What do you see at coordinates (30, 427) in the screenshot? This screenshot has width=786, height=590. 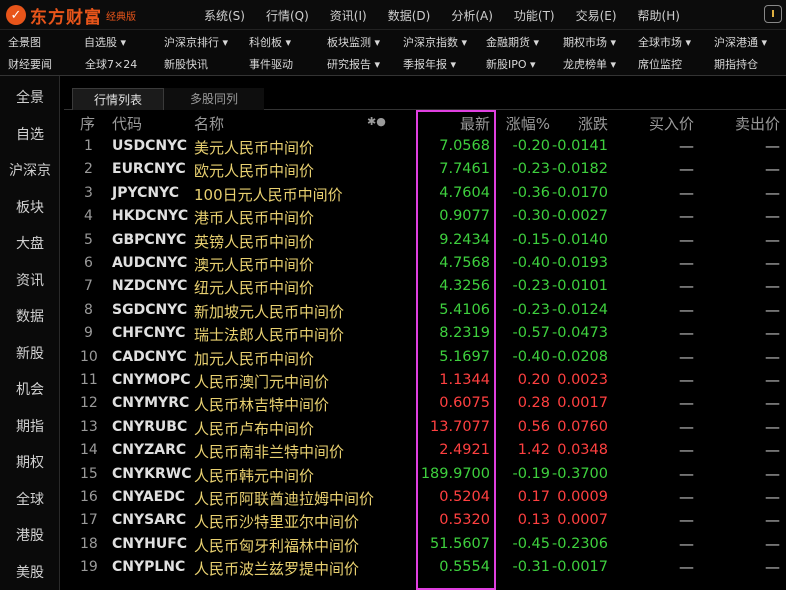 I see `sidebar-item-9: 期指` at bounding box center [30, 427].